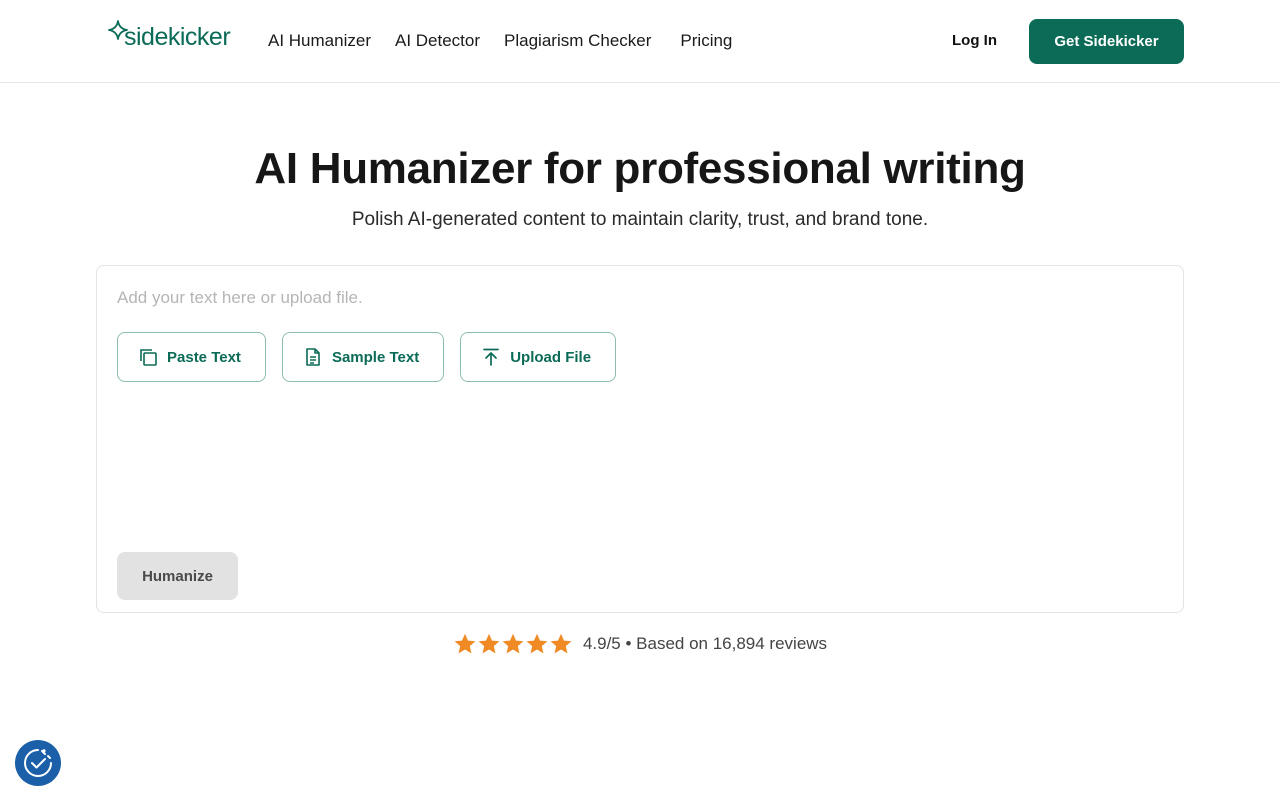  What do you see at coordinates (551, 357) in the screenshot?
I see `upload-file-label: Upload File` at bounding box center [551, 357].